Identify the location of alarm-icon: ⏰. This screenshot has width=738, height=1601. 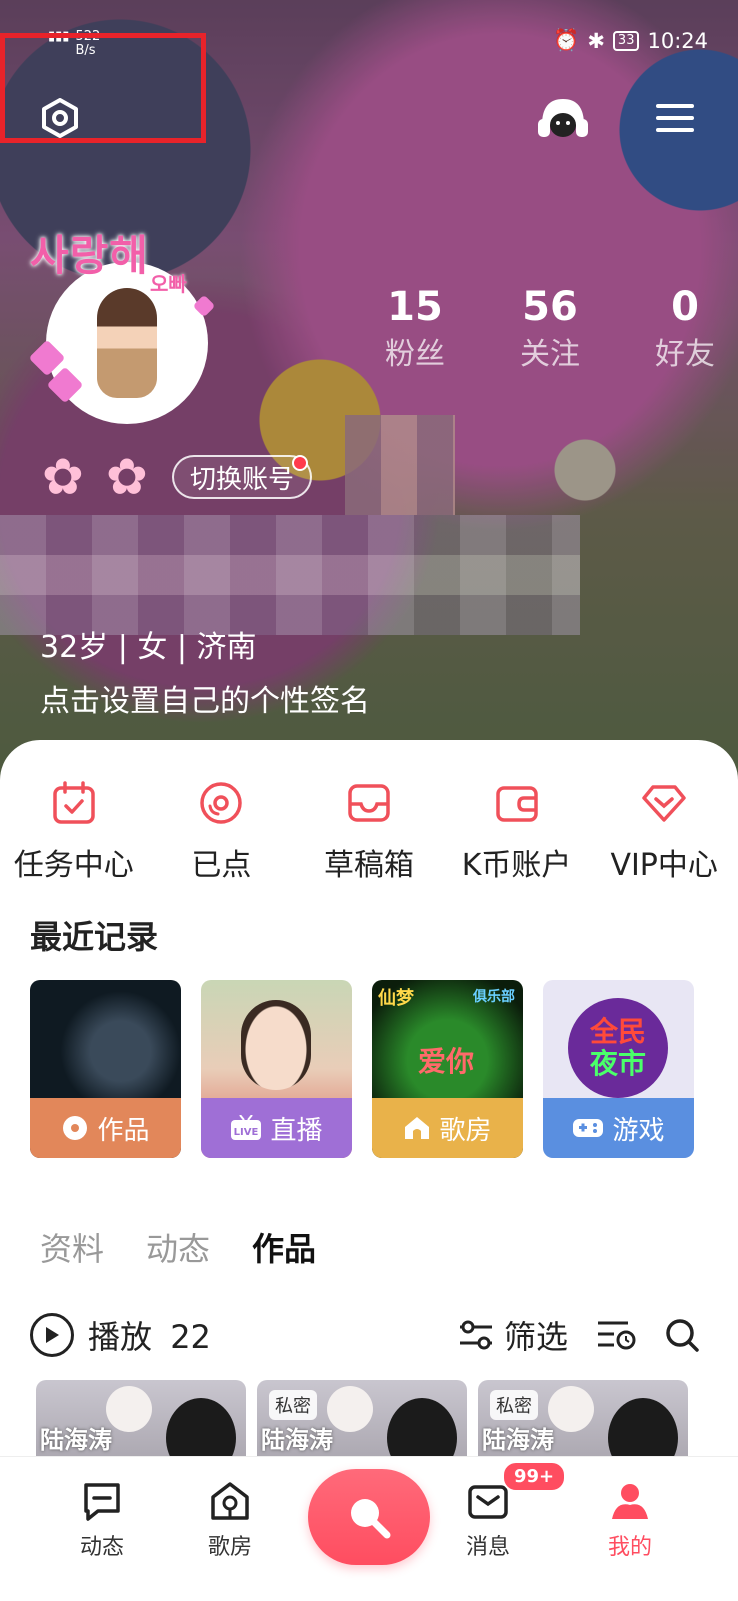
(566, 40).